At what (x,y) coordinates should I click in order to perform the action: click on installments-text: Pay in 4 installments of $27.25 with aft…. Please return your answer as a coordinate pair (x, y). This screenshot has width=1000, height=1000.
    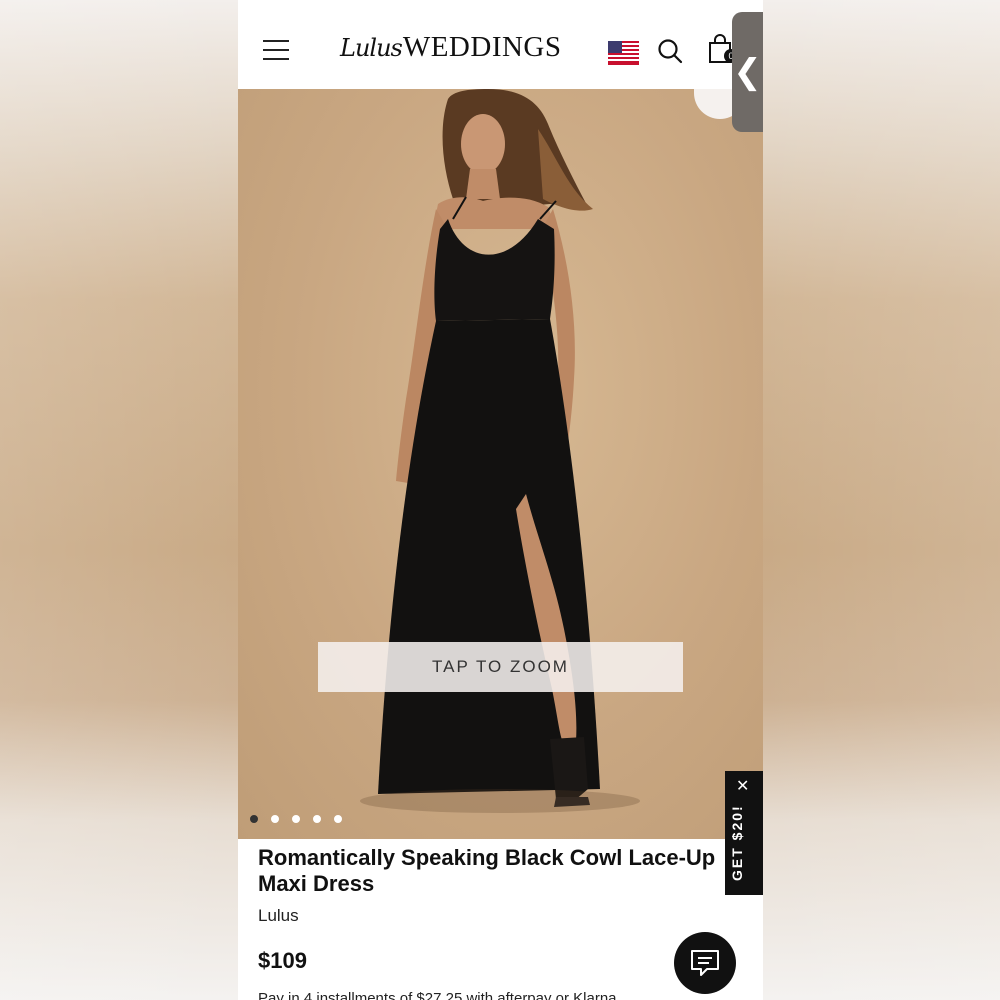
    Looking at the image, I should click on (437, 995).